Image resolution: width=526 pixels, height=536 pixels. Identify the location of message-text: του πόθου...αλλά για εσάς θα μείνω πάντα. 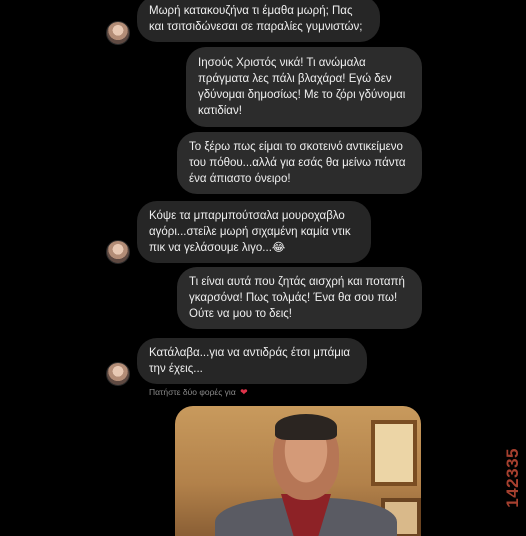
(297, 163).